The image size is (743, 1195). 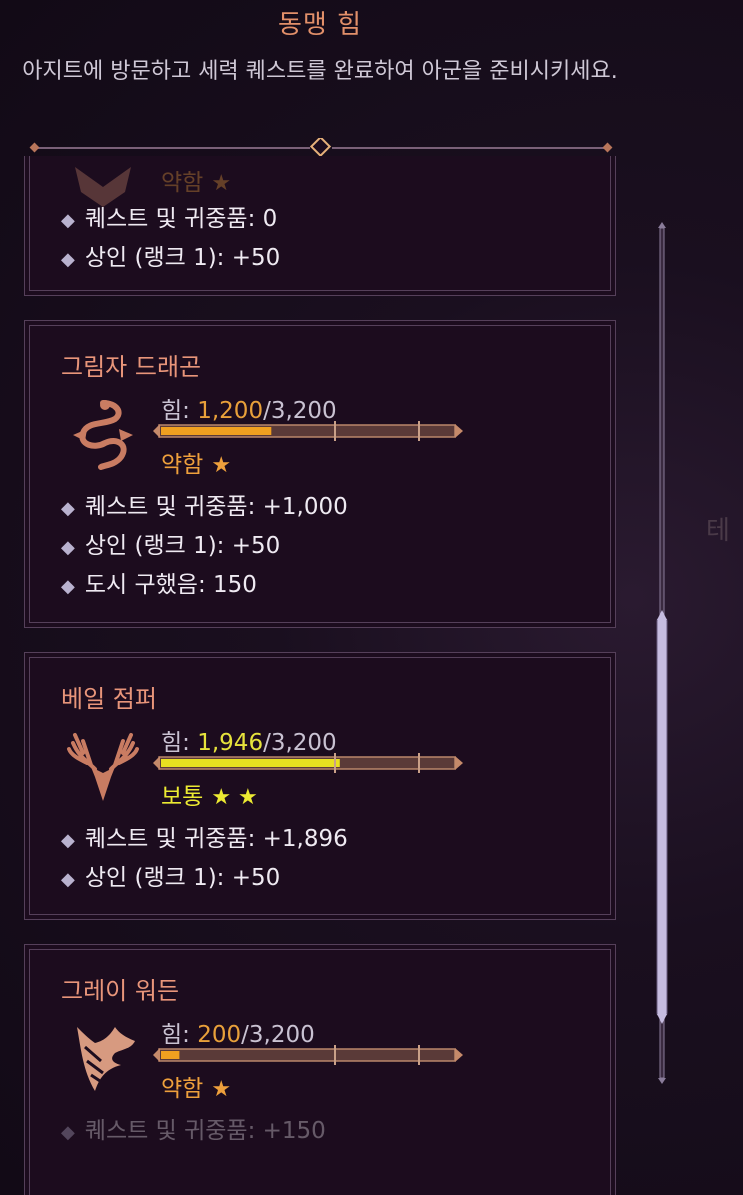 I want to click on faction-power: 힘: 200/3,200, so click(x=238, y=1035).